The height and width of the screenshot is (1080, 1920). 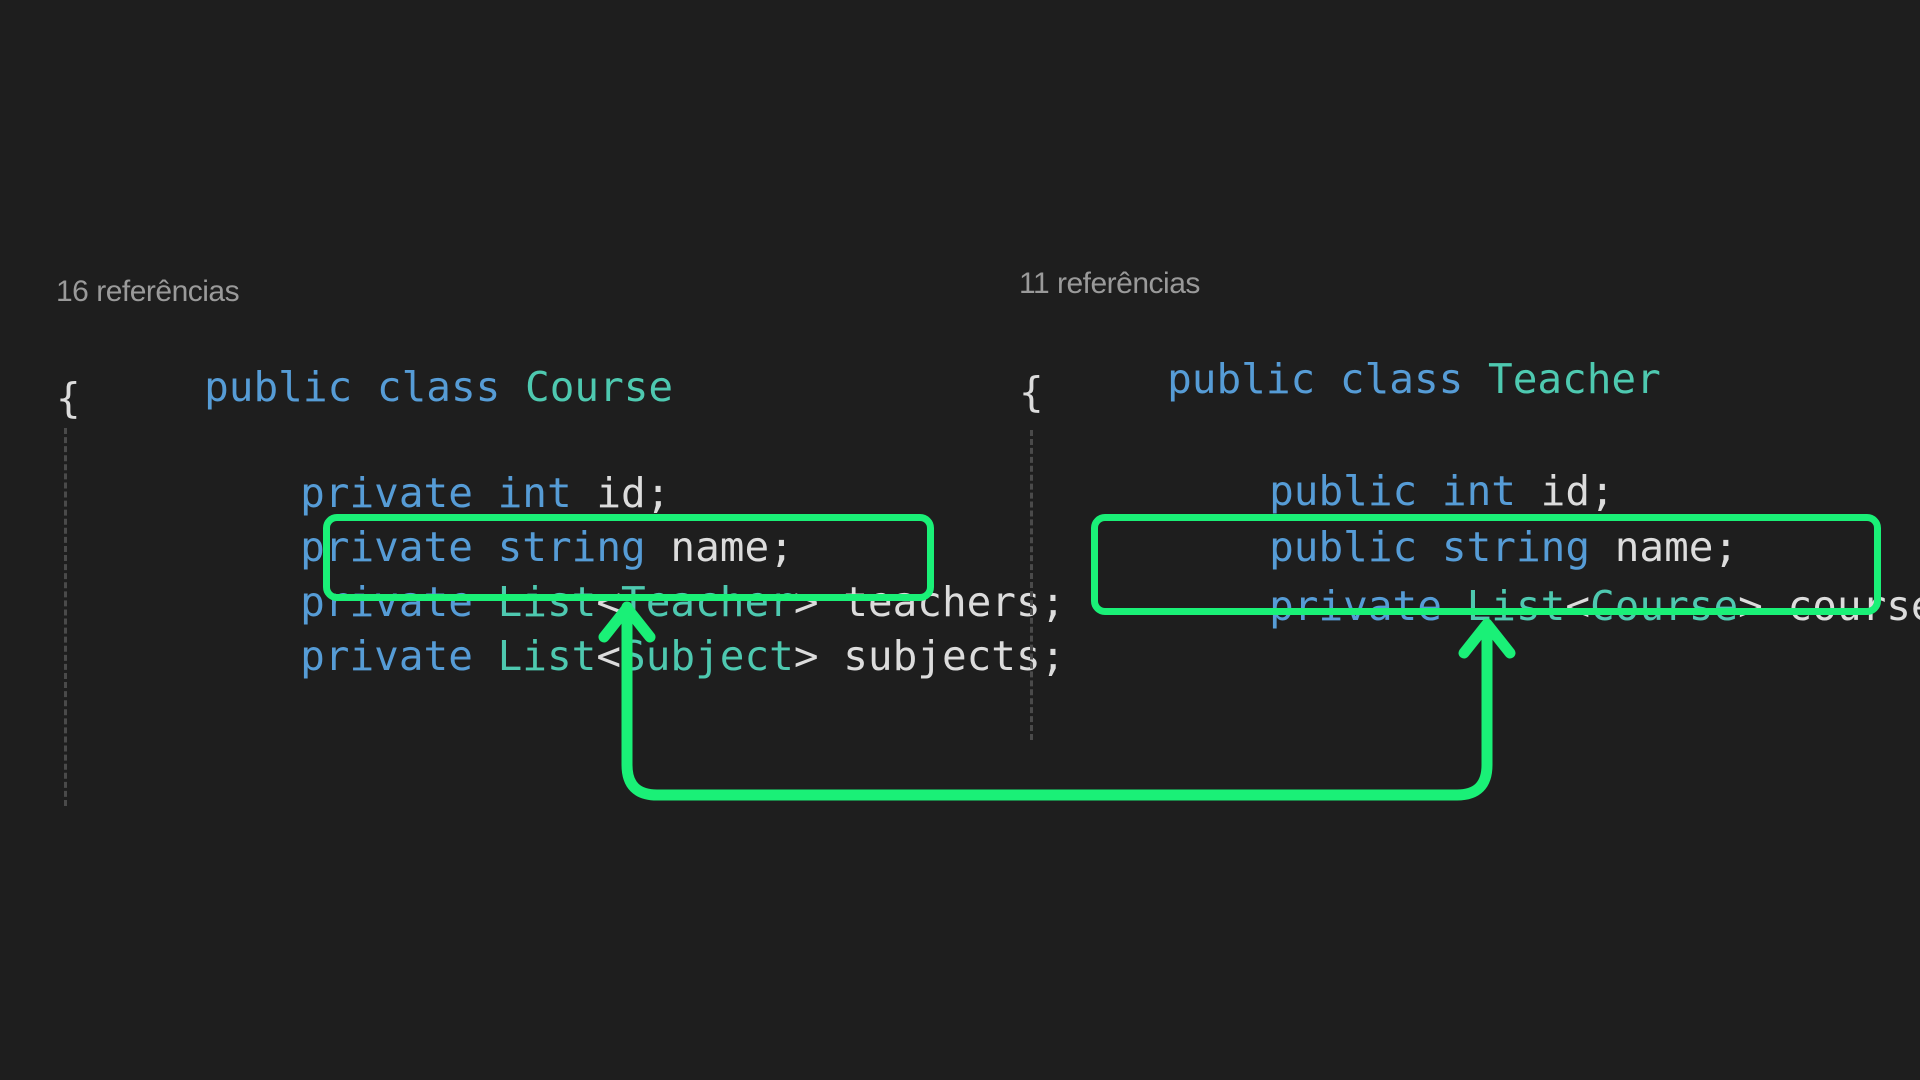 What do you see at coordinates (1109, 284) in the screenshot?
I see `codelens-references: 11 referências` at bounding box center [1109, 284].